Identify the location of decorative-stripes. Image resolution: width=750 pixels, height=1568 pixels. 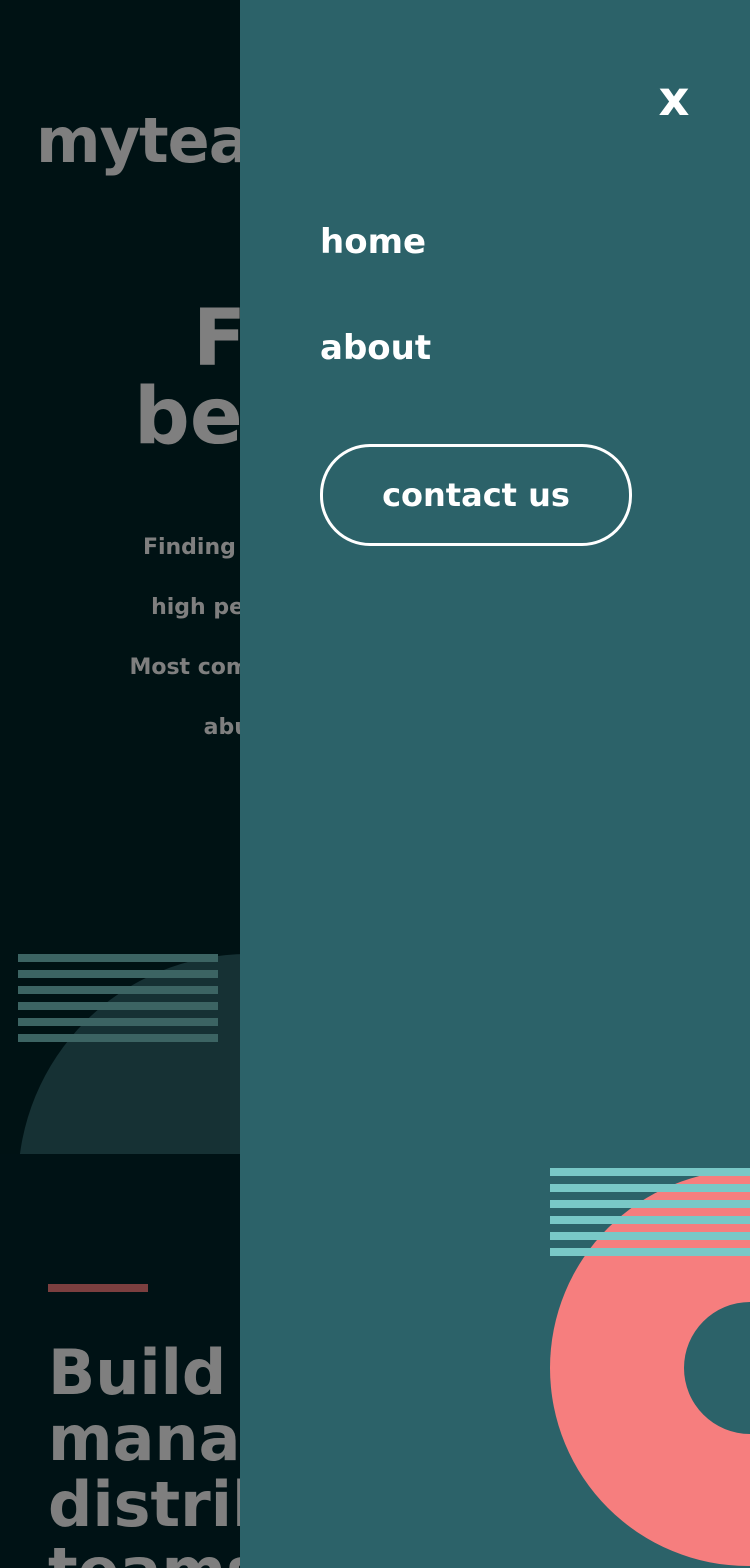
(650, 1216).